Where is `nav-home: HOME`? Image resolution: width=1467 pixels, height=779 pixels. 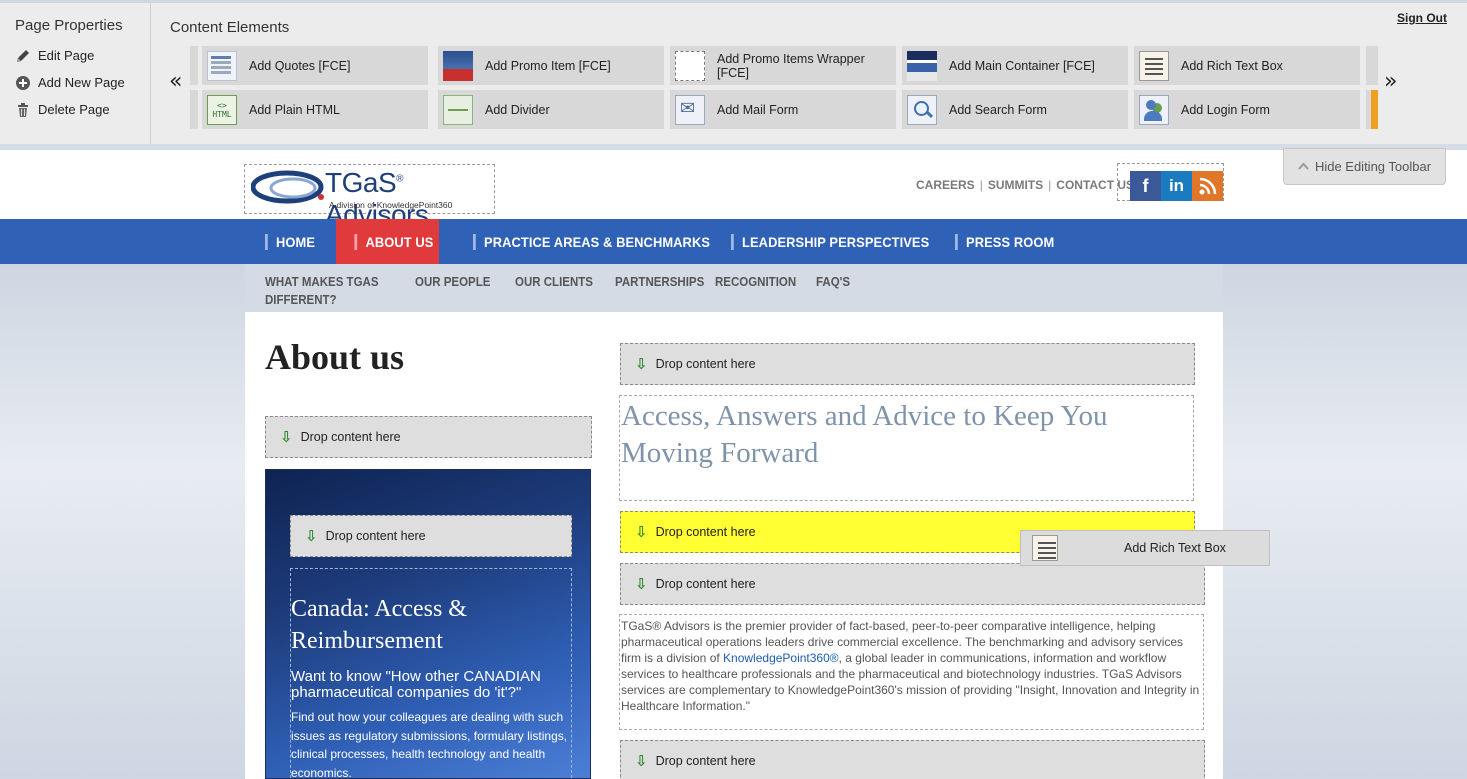 nav-home: HOME is located at coordinates (294, 241).